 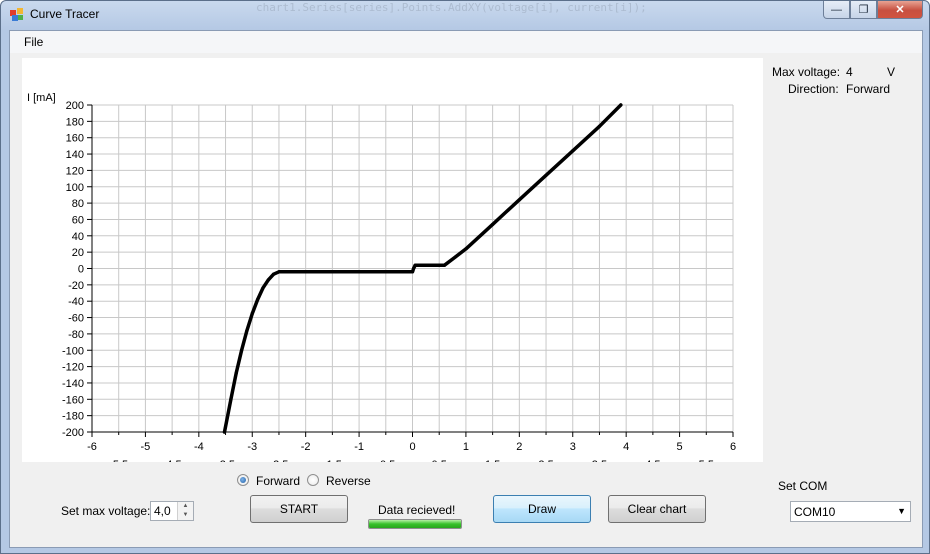 I want to click on y-tick-label: 40, so click(x=78, y=237).